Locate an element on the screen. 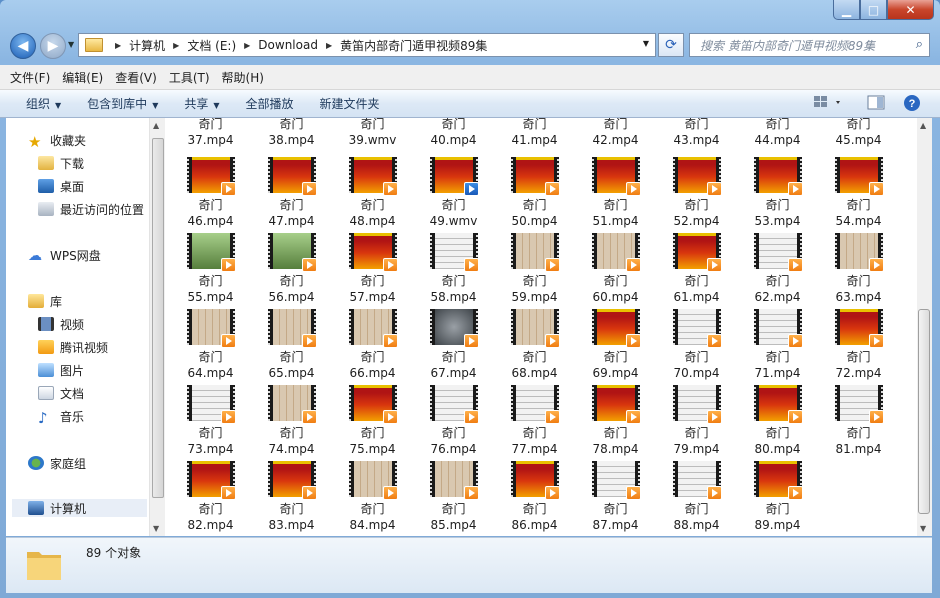 This screenshot has width=940, height=598. play-all-button: 全部播放 is located at coordinates (270, 103).